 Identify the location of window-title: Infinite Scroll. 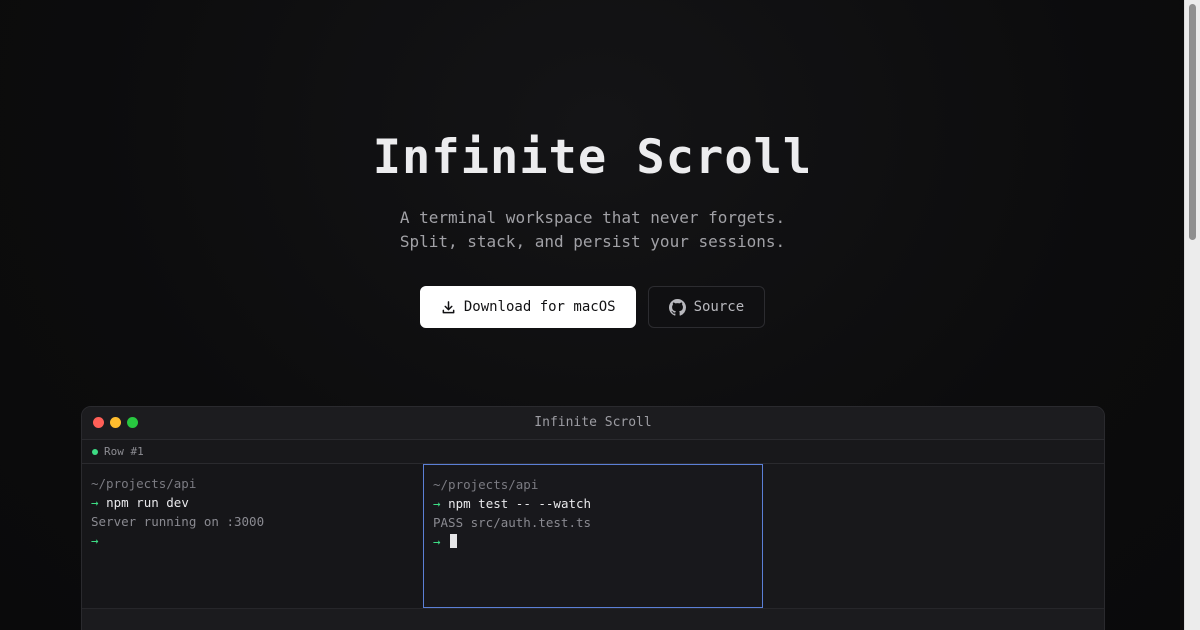
(593, 422).